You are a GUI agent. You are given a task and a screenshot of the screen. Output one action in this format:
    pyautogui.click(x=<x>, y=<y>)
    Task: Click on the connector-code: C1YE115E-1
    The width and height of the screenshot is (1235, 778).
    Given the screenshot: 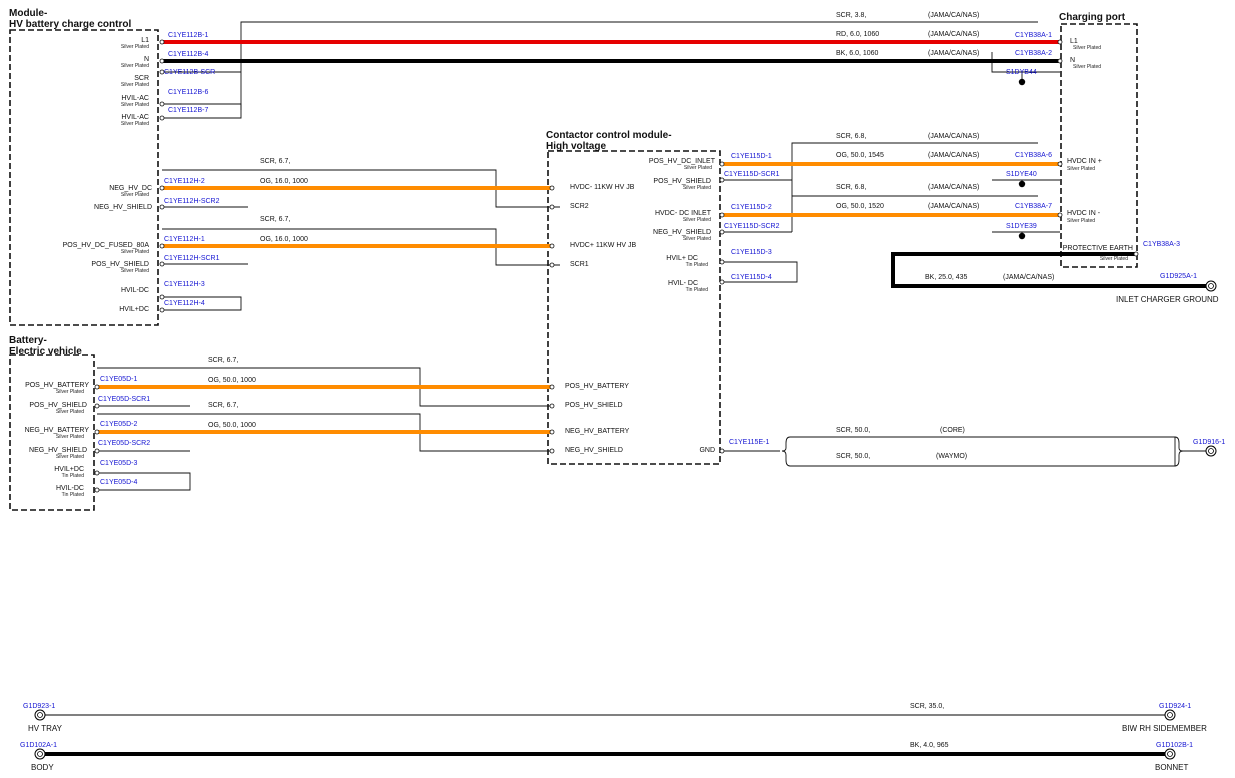 What is the action you would take?
    pyautogui.click(x=749, y=442)
    